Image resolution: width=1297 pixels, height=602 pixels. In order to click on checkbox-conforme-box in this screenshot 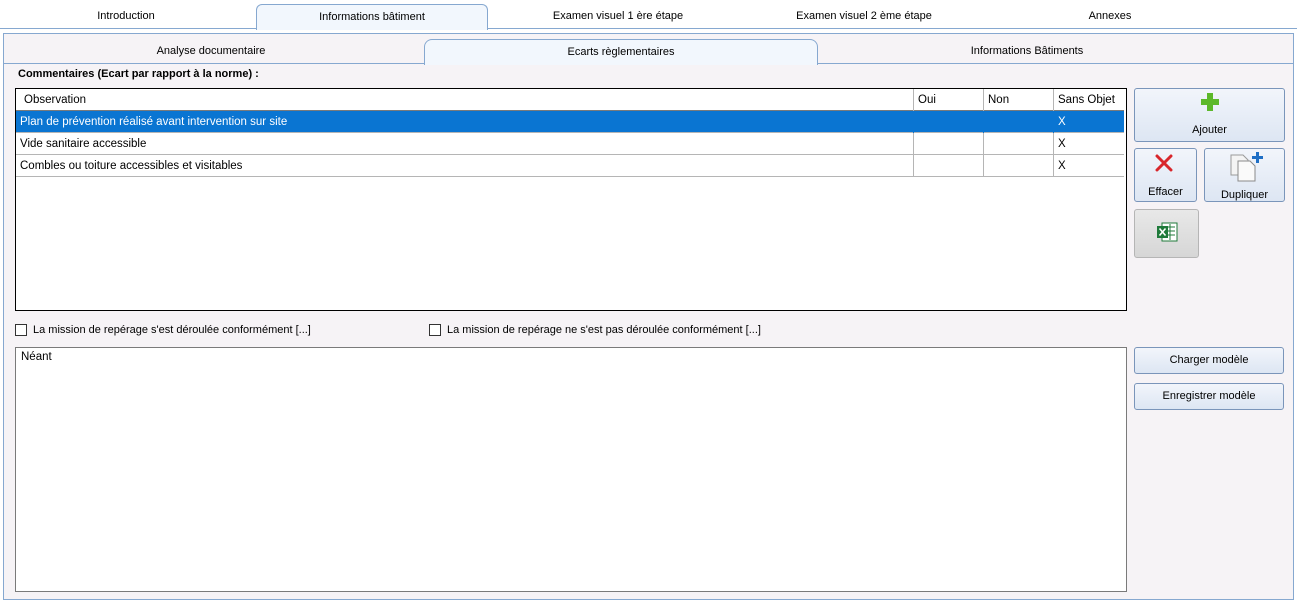, I will do `click(21, 330)`.